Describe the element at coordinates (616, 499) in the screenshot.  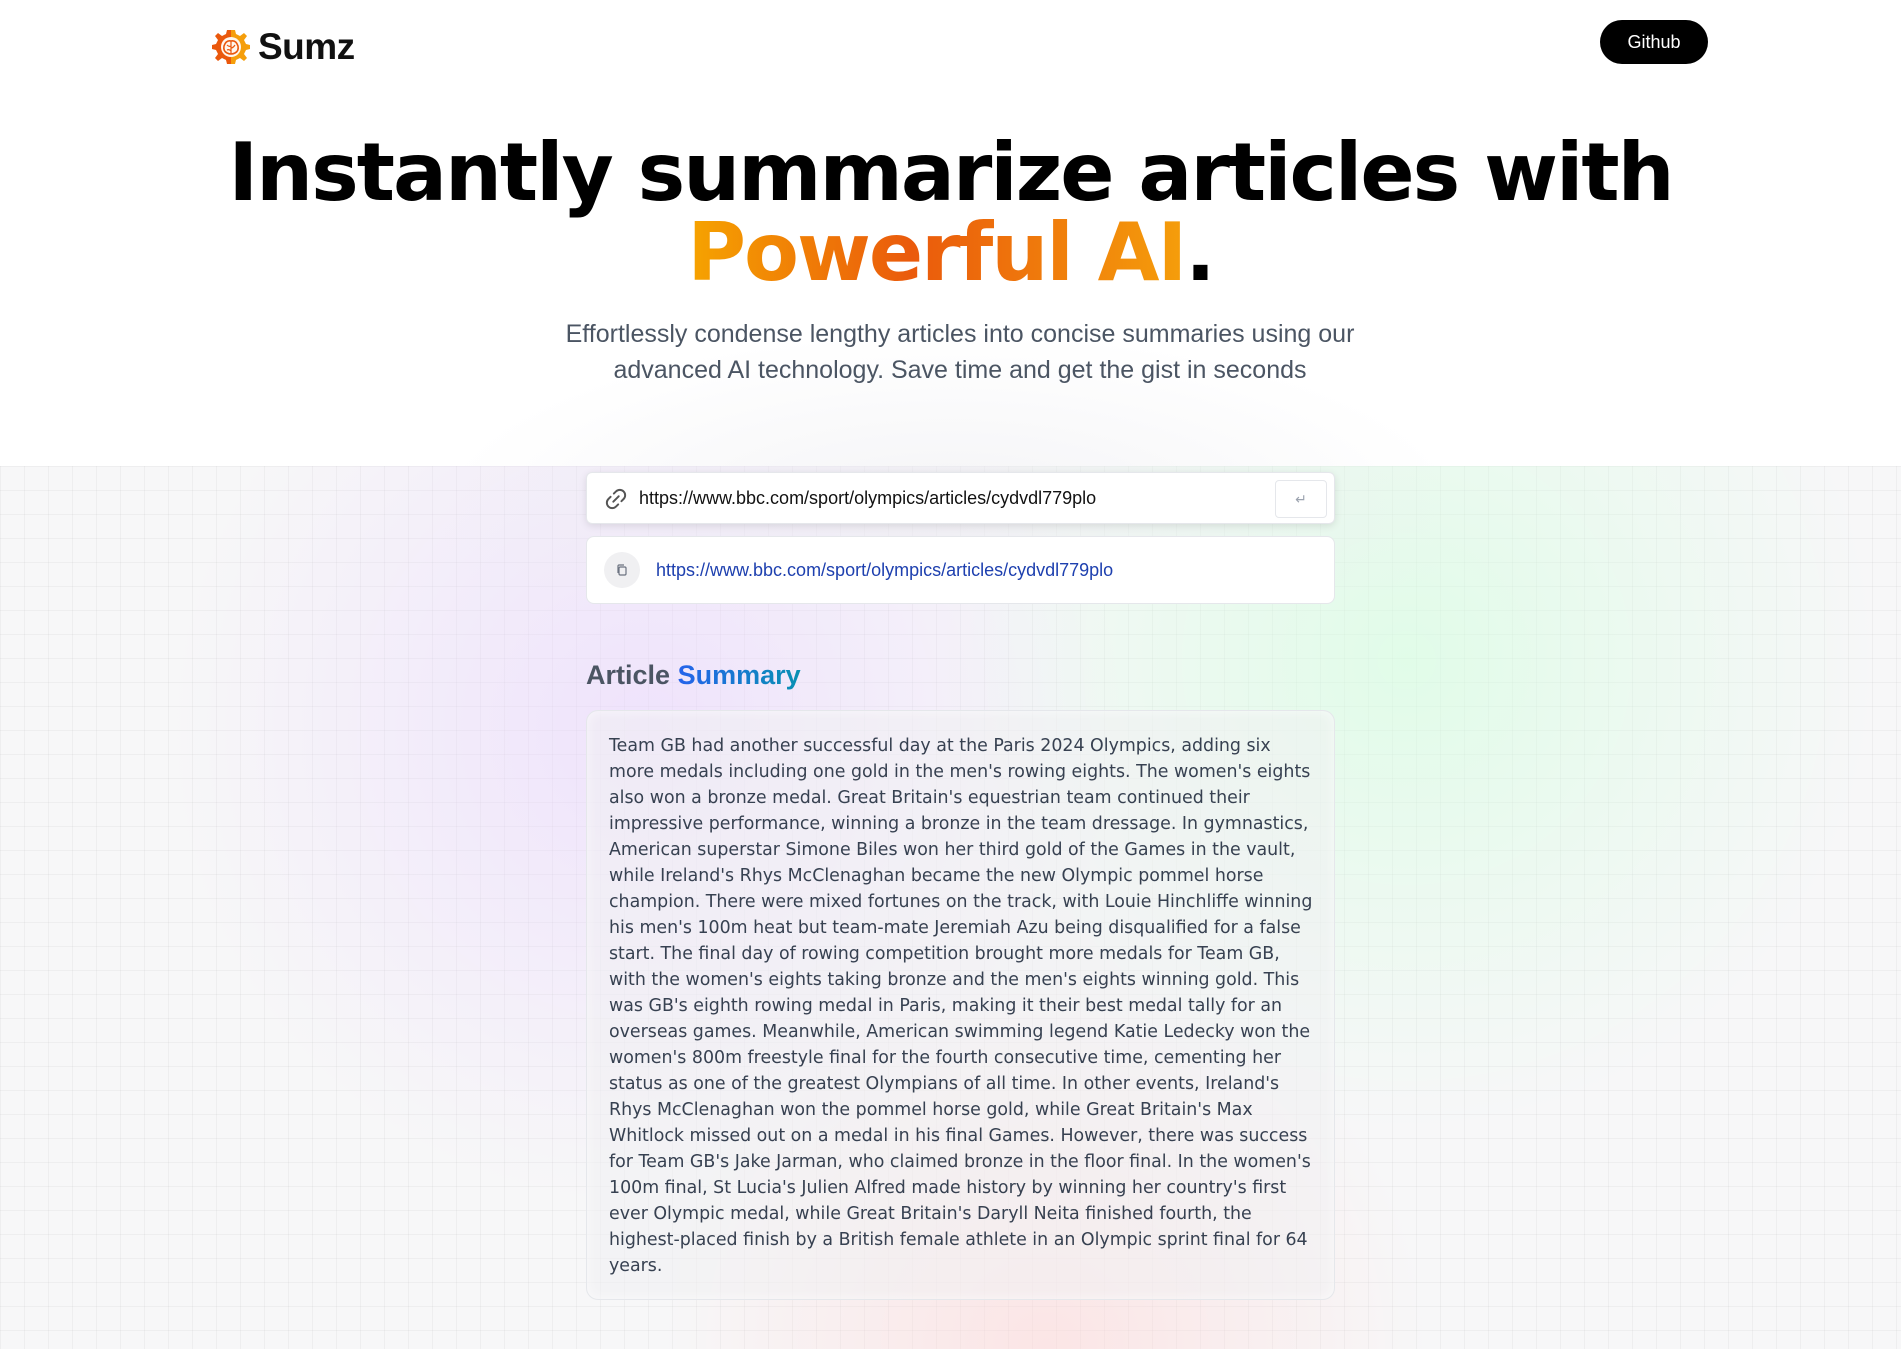
I see `link-icon` at that location.